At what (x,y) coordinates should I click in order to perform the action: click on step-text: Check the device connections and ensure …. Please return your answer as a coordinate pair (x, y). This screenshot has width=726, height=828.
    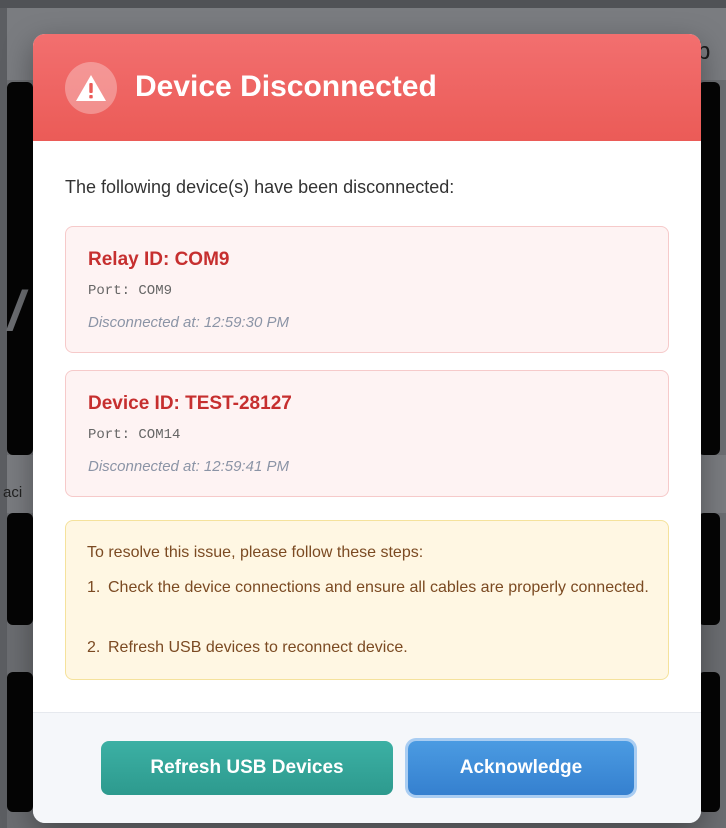
    Looking at the image, I should click on (378, 587).